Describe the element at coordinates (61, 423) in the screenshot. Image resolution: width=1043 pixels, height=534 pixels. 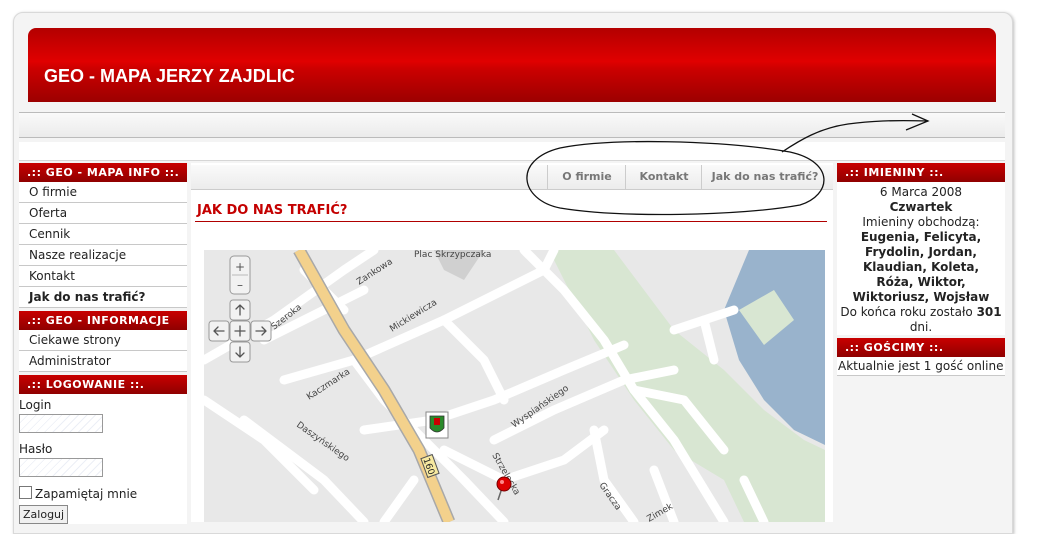
I see `login-input` at that location.